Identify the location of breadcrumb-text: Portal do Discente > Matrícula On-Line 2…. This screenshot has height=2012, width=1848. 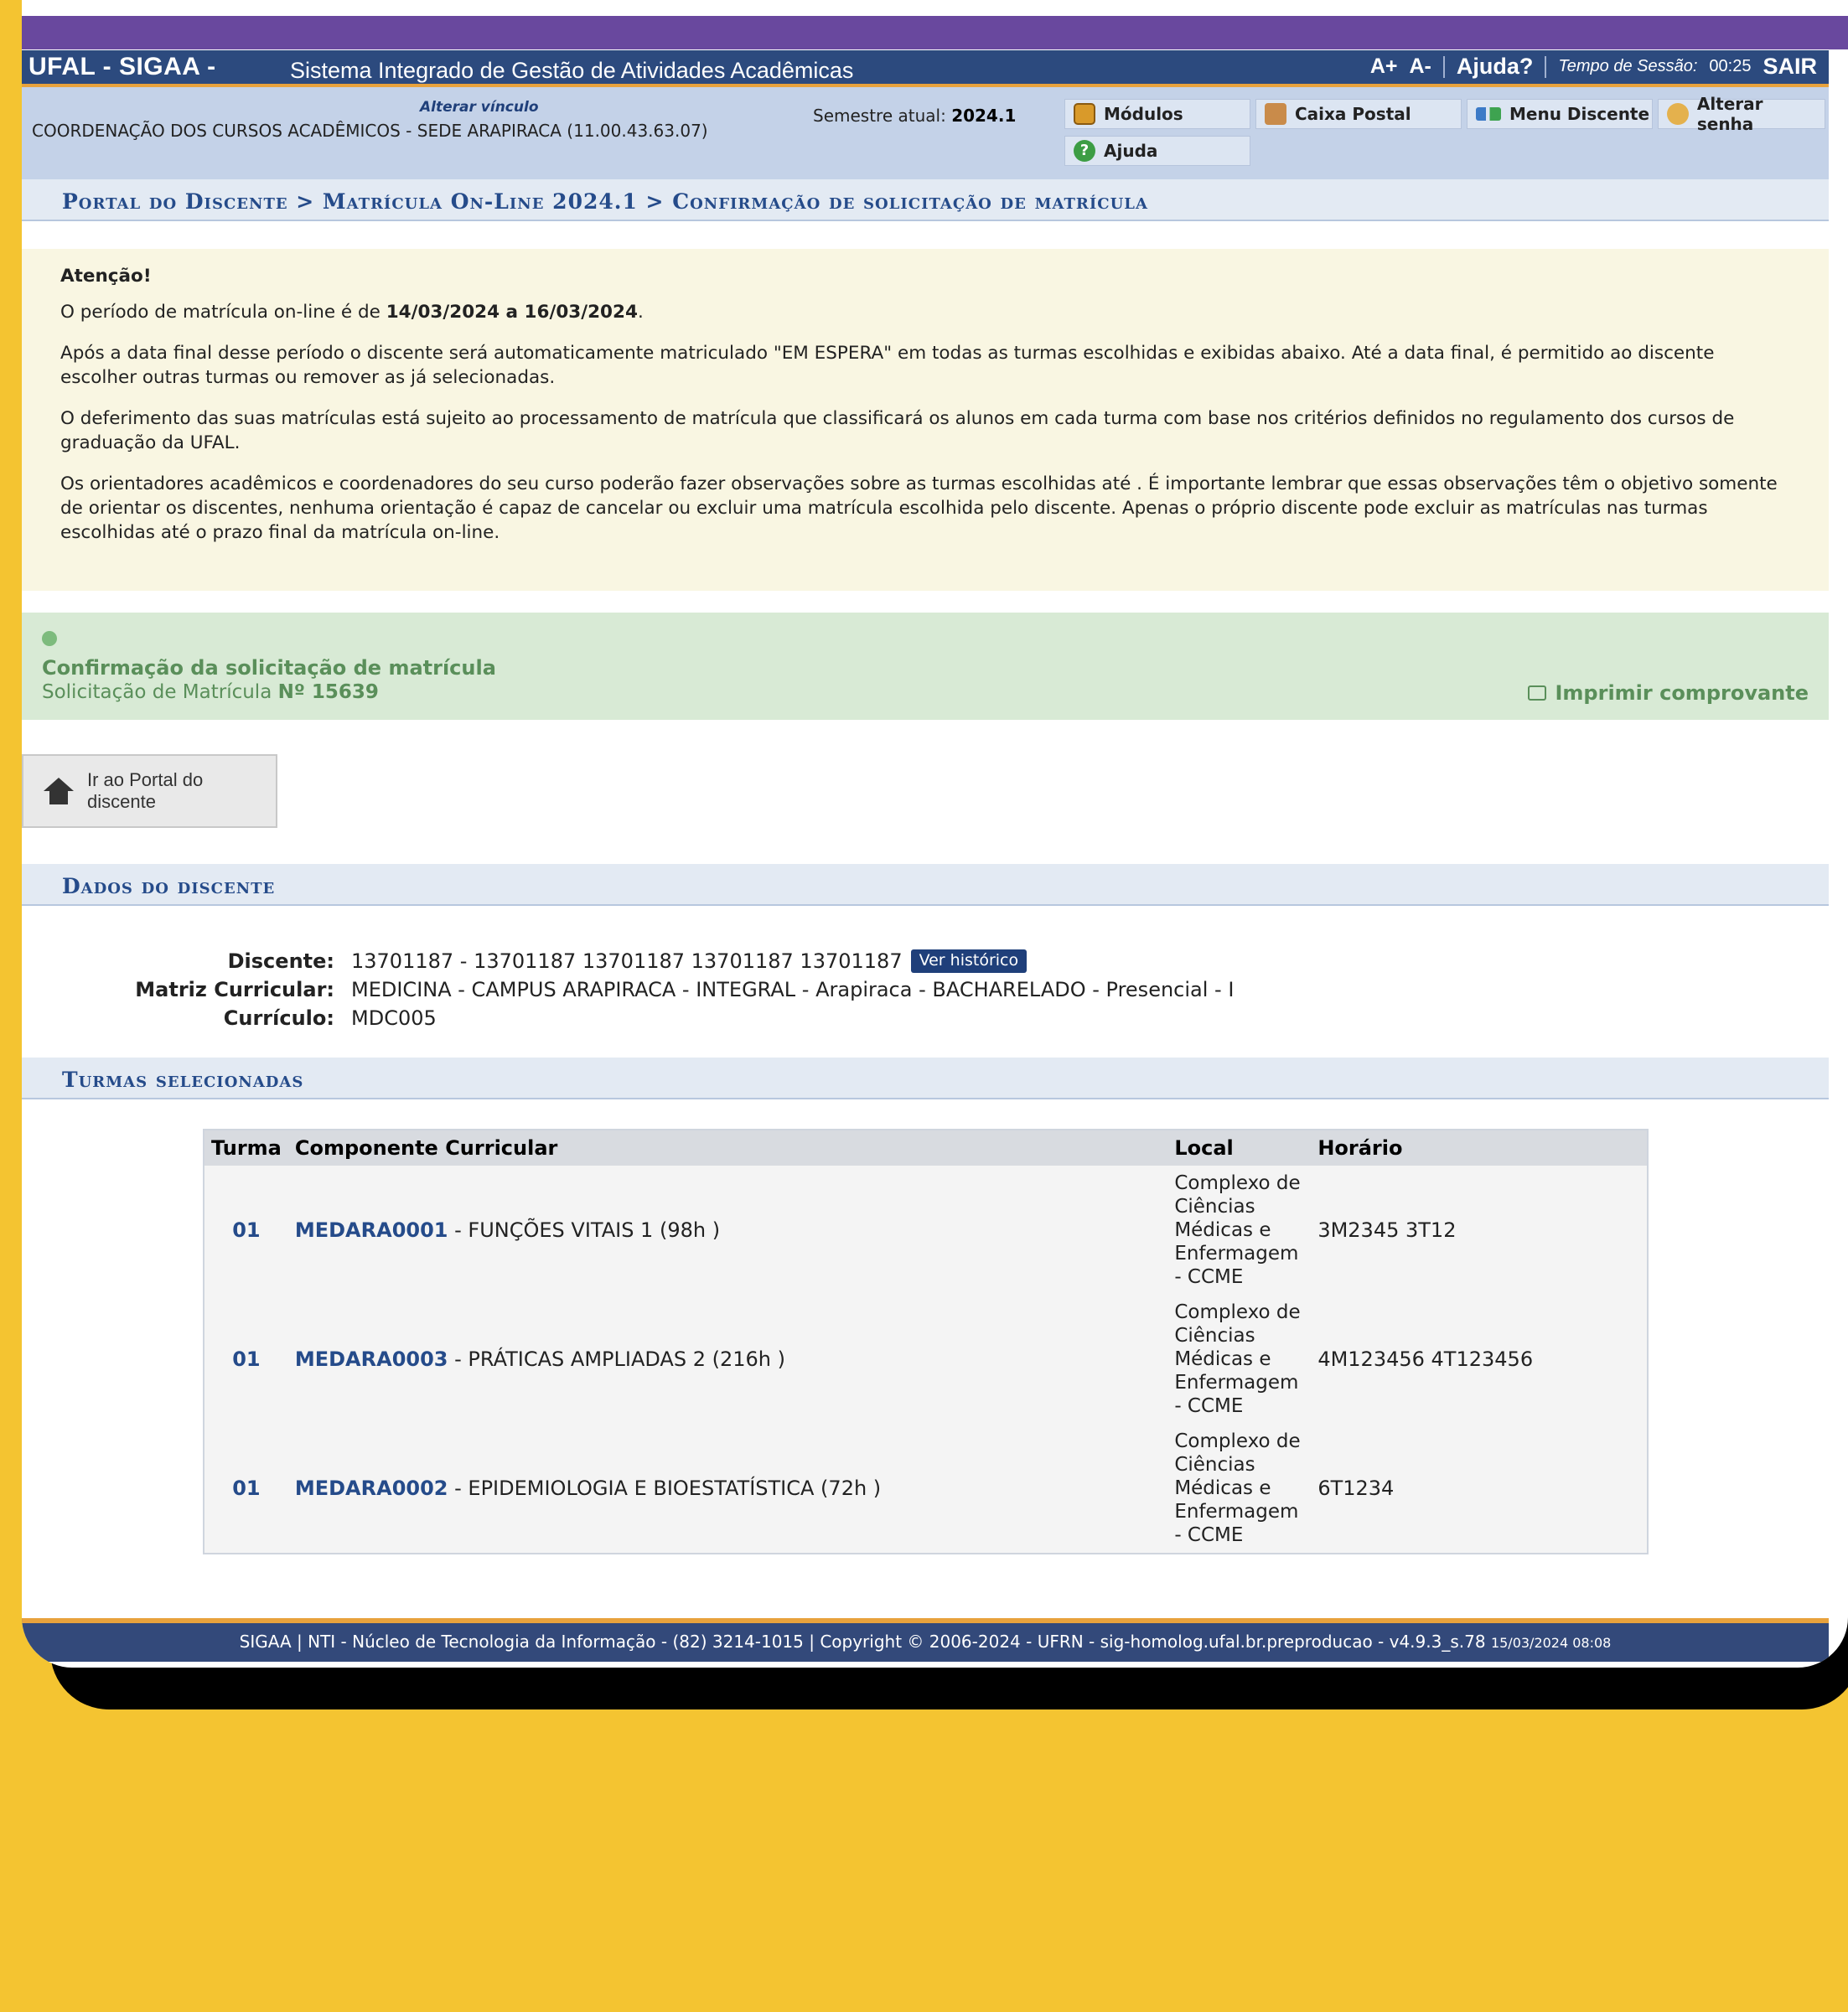
(605, 201).